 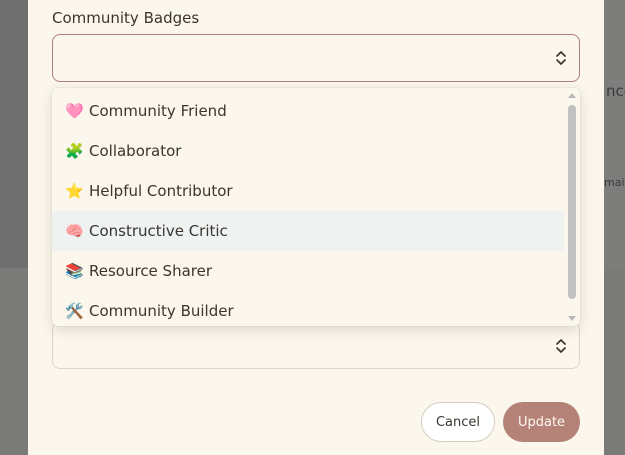 What do you see at coordinates (161, 311) in the screenshot?
I see `option-label: Community Builder` at bounding box center [161, 311].